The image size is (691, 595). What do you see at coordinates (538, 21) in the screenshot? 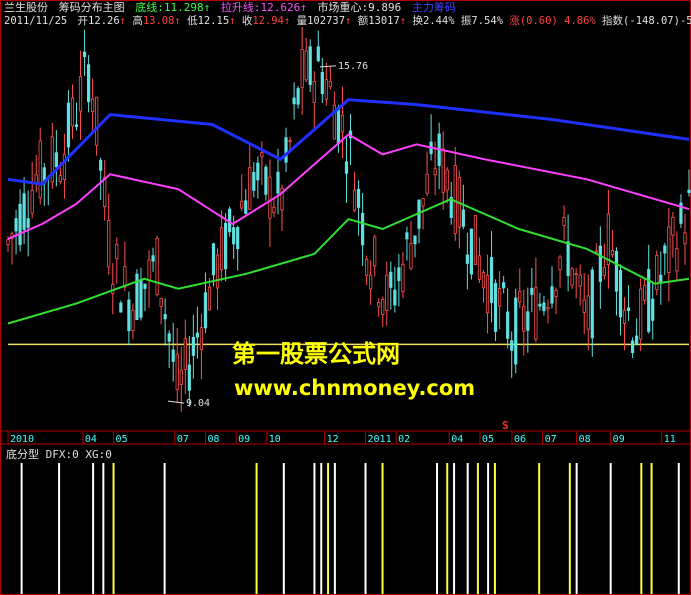
I see `change-value: (0.60)` at bounding box center [538, 21].